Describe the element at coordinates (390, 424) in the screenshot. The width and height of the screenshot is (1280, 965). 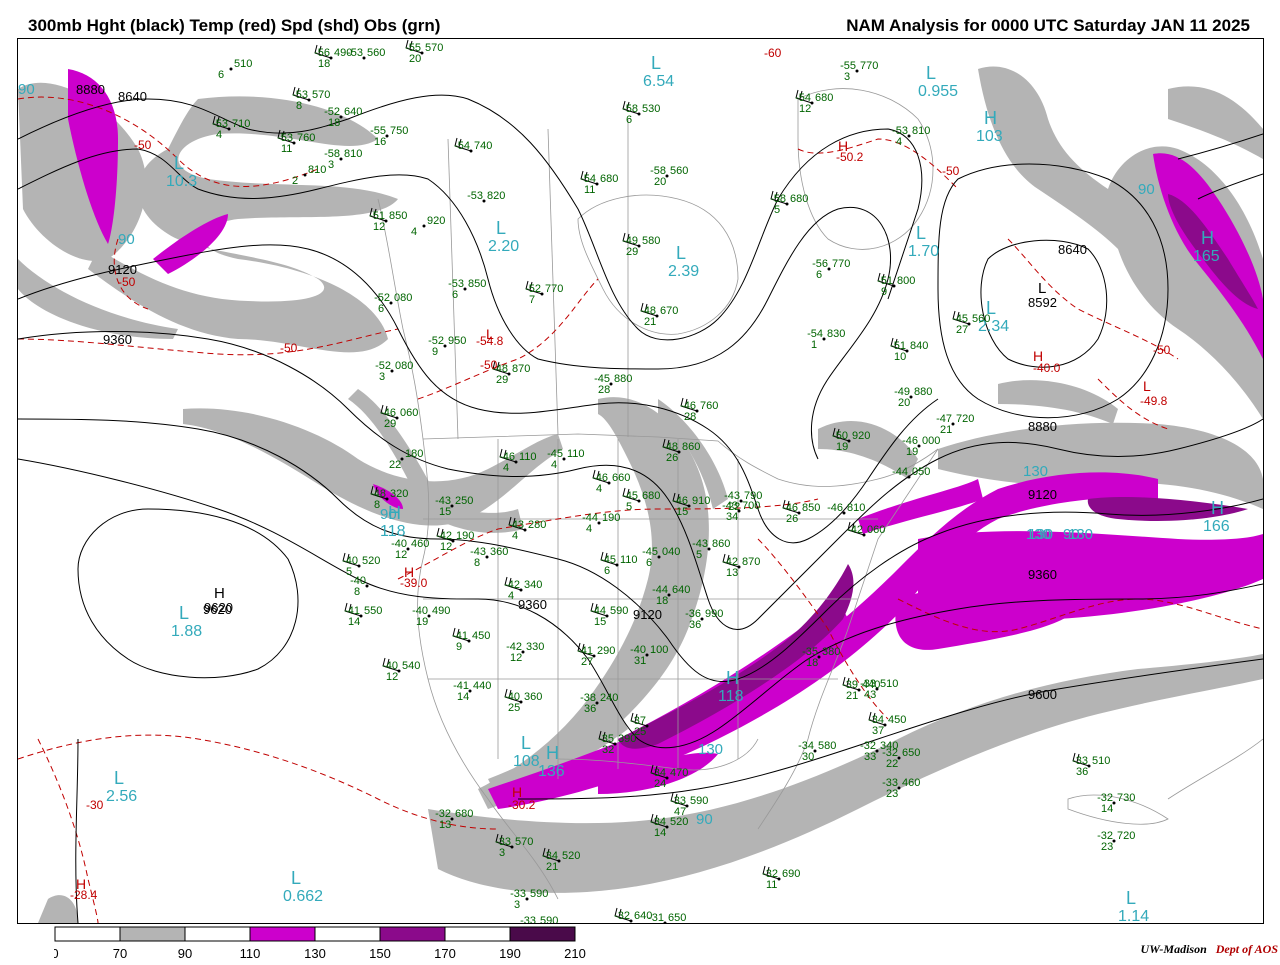
I see `obs-dewpoint: 29` at that location.